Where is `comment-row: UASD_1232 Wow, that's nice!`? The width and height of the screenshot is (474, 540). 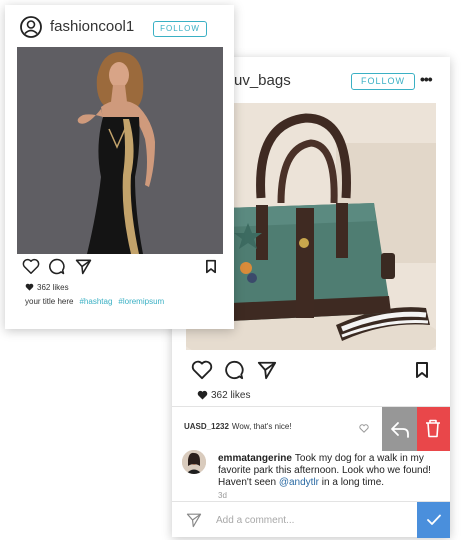 comment-row: UASD_1232 Wow, that's nice! is located at coordinates (277, 429).